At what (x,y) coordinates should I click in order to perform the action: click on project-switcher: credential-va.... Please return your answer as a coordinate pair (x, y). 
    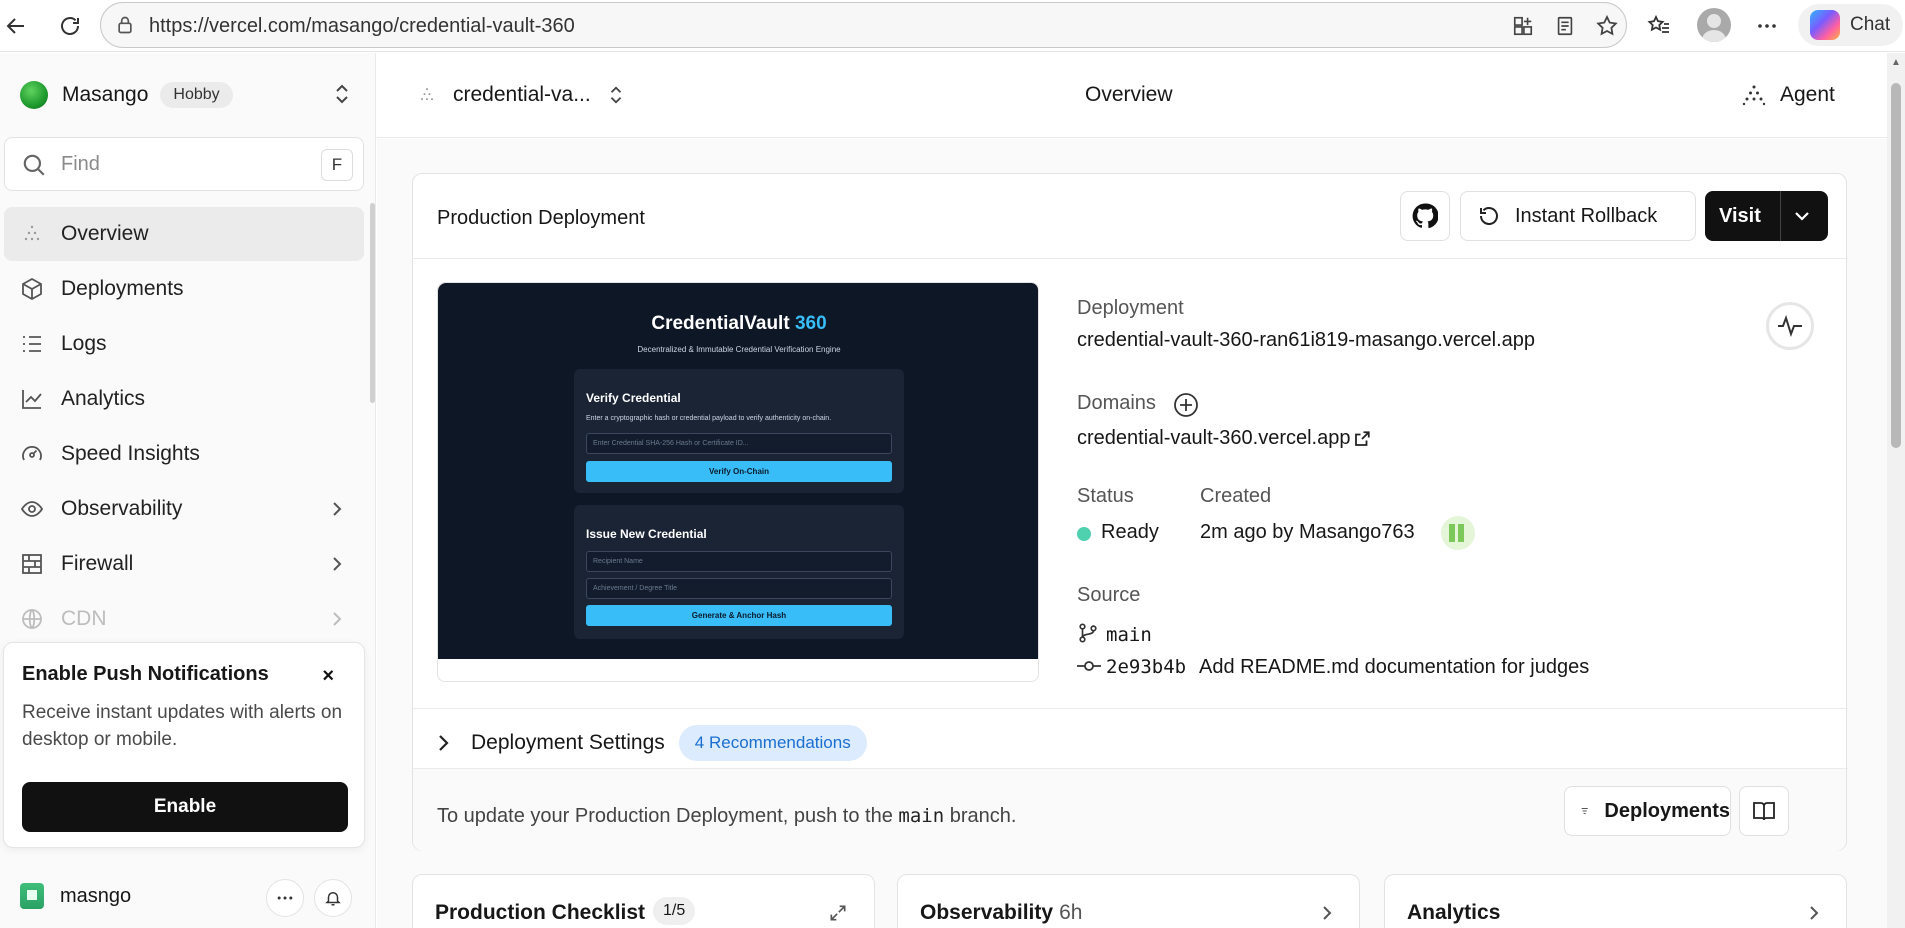
    Looking at the image, I should click on (521, 95).